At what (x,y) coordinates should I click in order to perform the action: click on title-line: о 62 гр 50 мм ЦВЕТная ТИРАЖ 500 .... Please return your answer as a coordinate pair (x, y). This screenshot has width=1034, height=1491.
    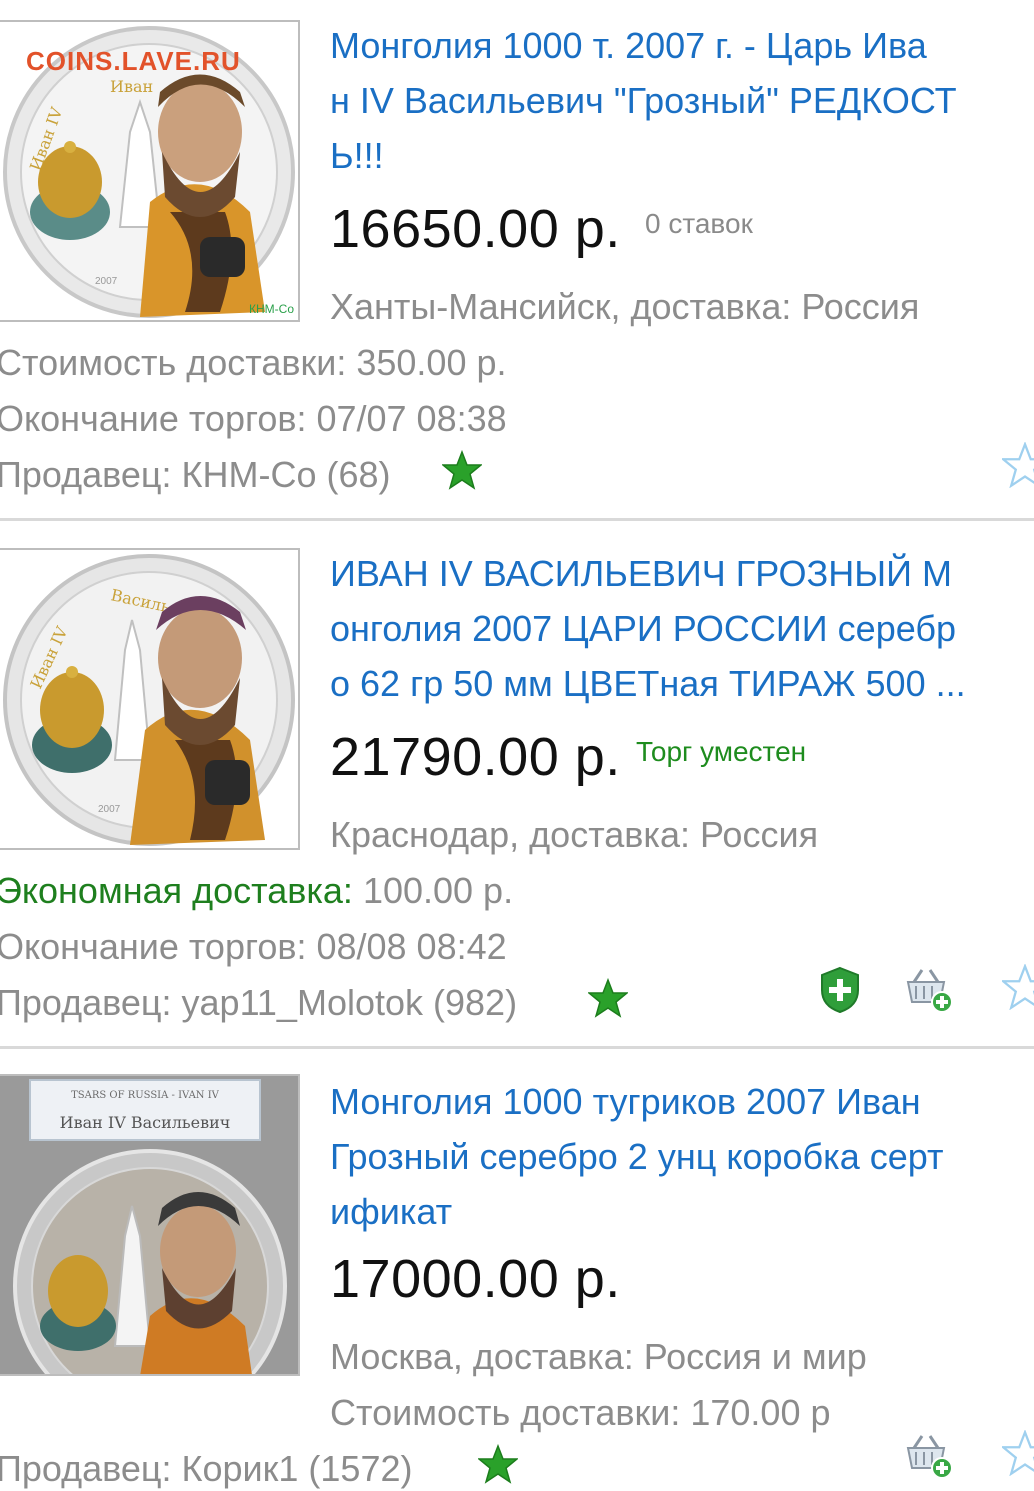
    Looking at the image, I should click on (648, 683).